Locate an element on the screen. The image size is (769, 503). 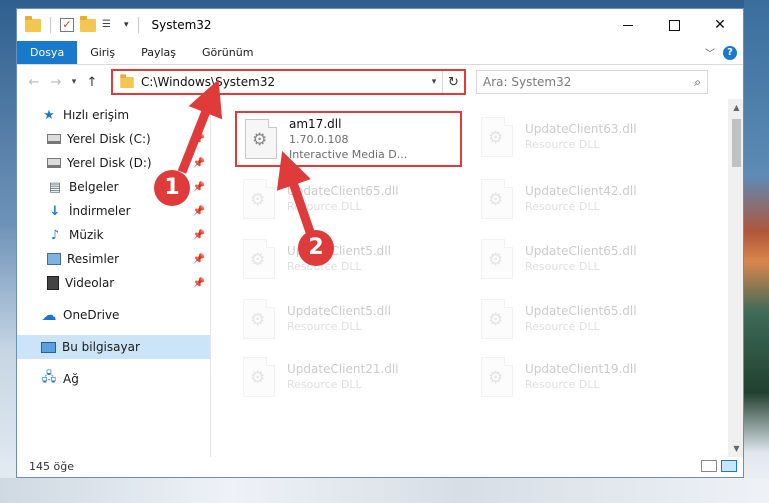
properties-icon: ☰ is located at coordinates (110, 25).